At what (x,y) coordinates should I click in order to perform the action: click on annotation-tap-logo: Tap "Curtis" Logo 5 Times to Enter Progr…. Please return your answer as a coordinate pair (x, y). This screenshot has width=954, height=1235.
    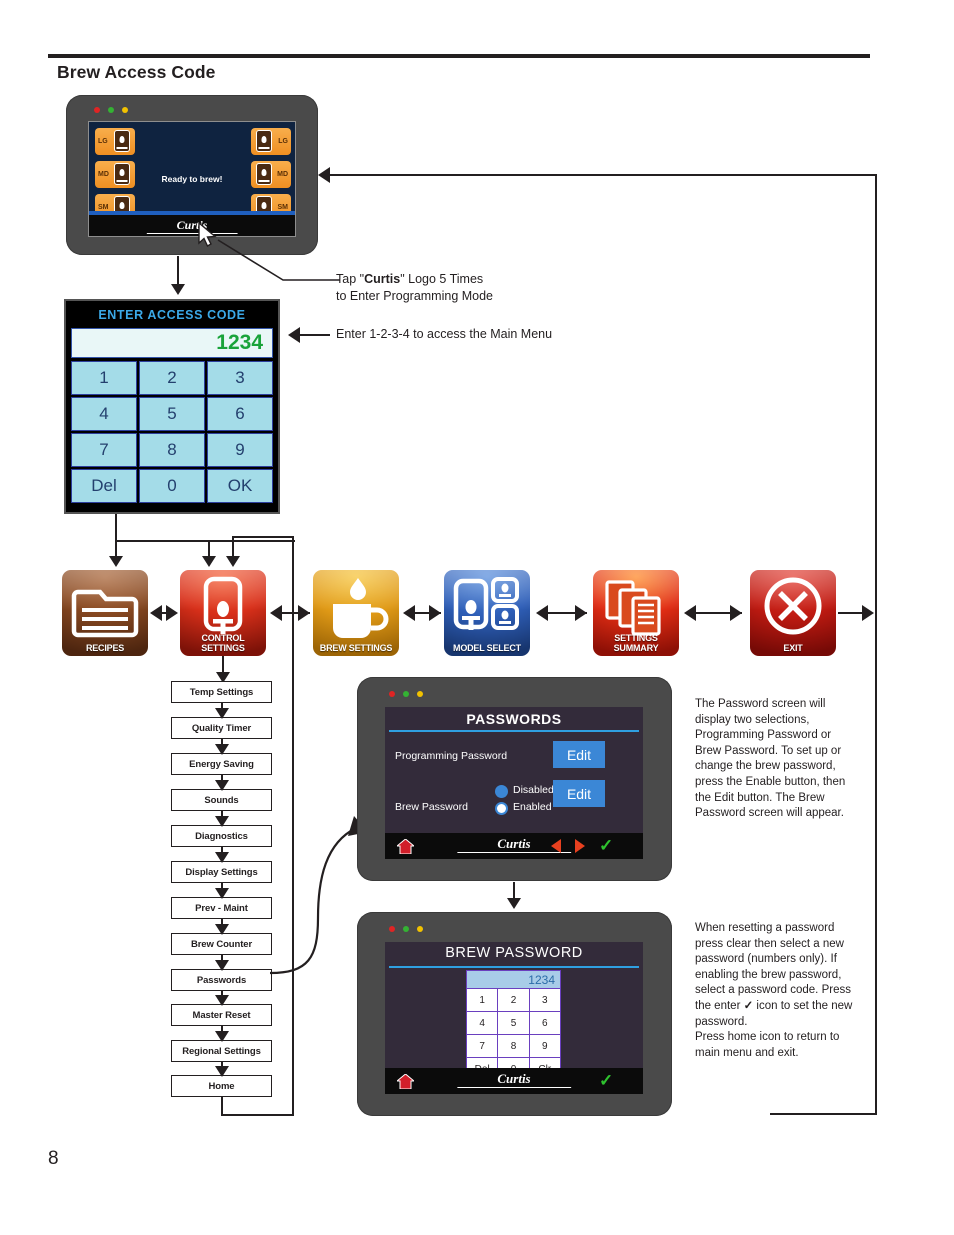
    Looking at the image, I should click on (414, 288).